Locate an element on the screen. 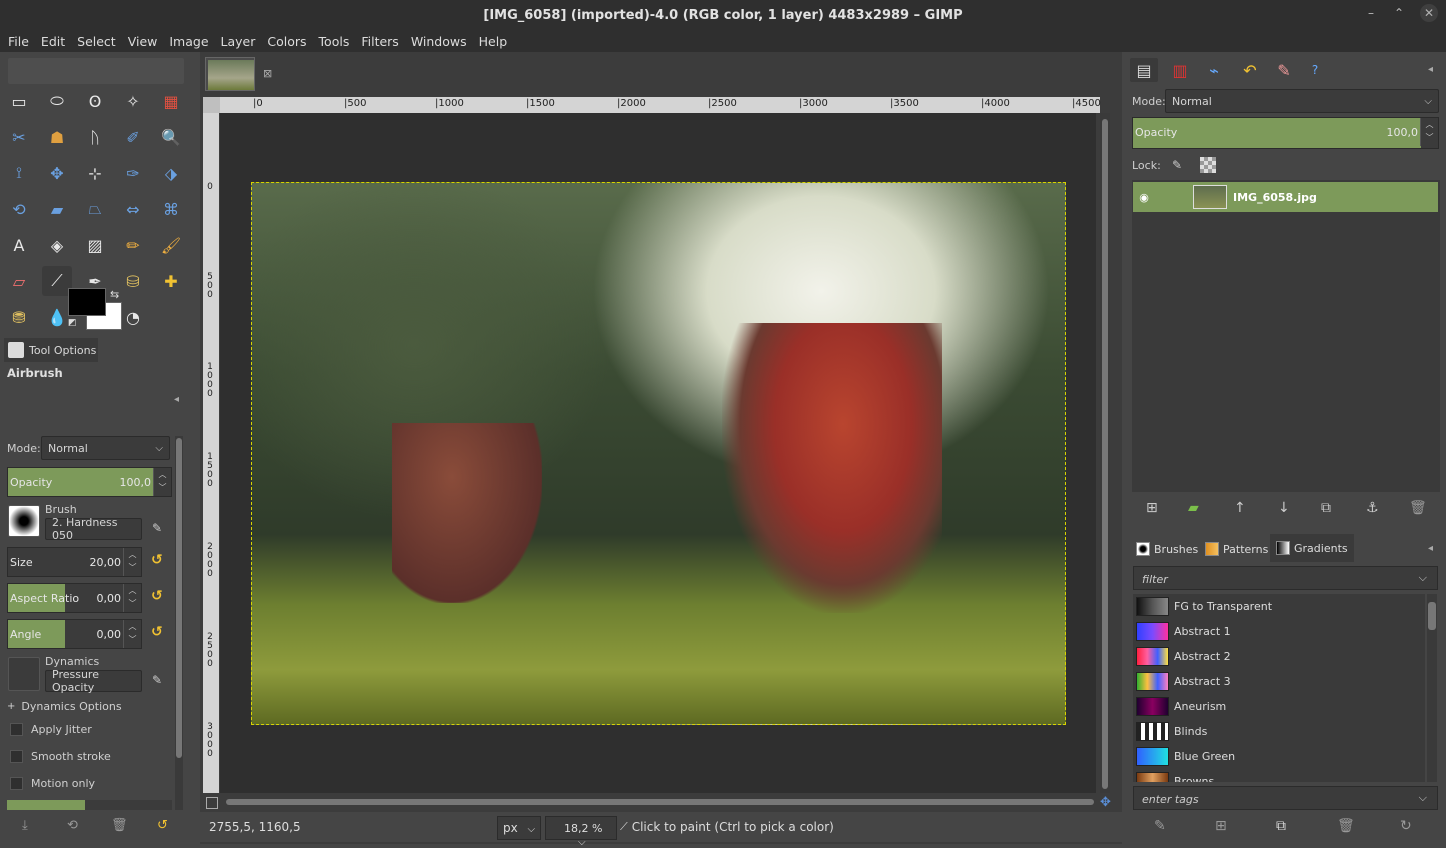  channels-tab-icon: ▥ is located at coordinates (1180, 70).